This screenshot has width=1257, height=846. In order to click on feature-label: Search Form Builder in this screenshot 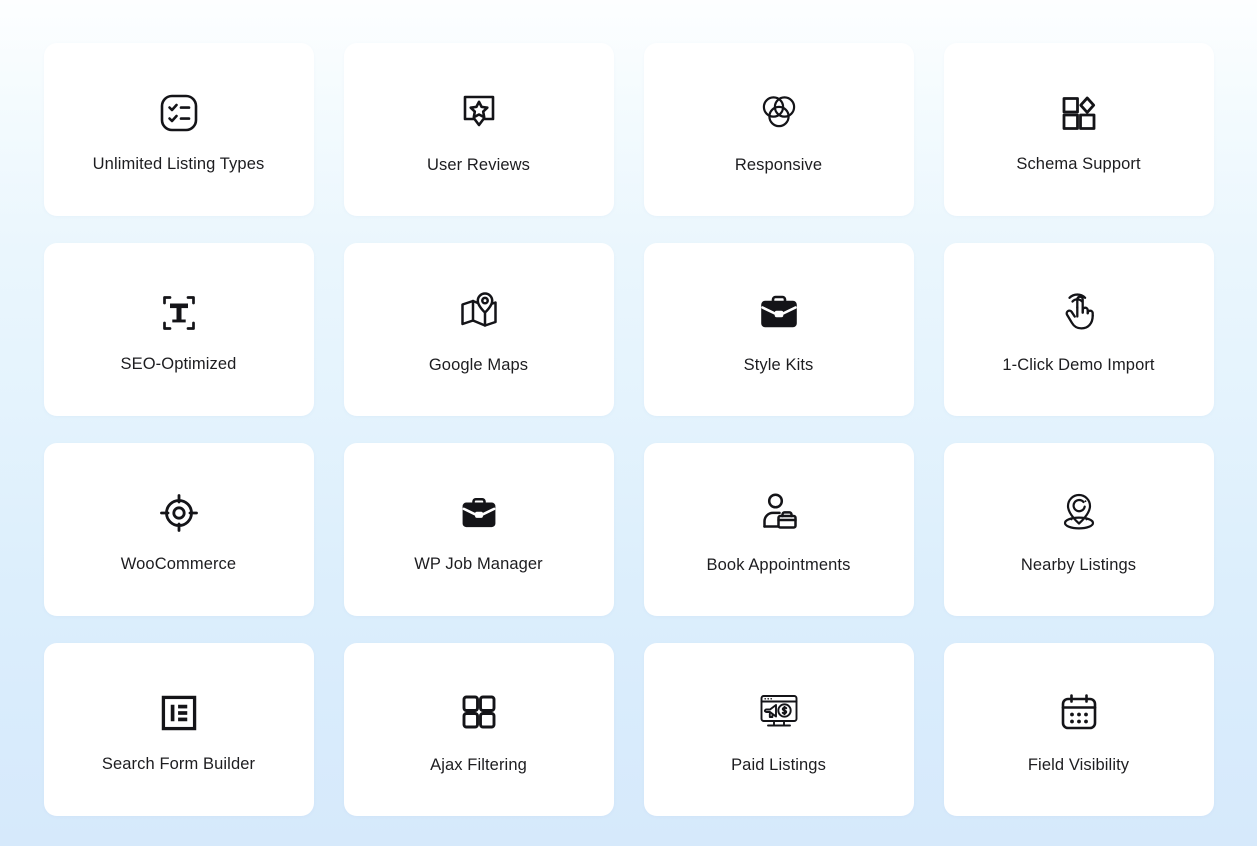, I will do `click(178, 763)`.